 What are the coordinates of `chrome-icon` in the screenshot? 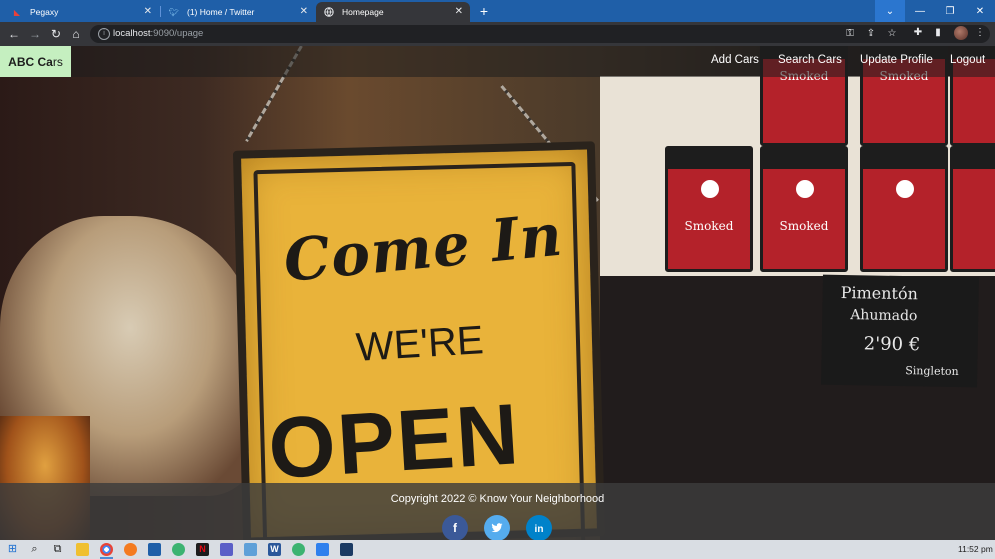 It's located at (106, 549).